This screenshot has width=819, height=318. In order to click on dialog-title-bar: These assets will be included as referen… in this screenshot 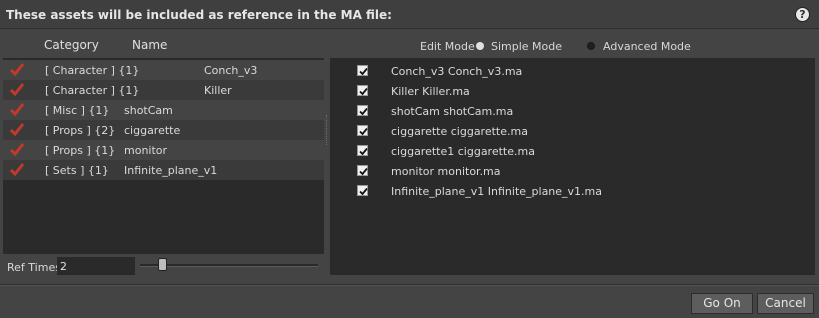, I will do `click(409, 14)`.